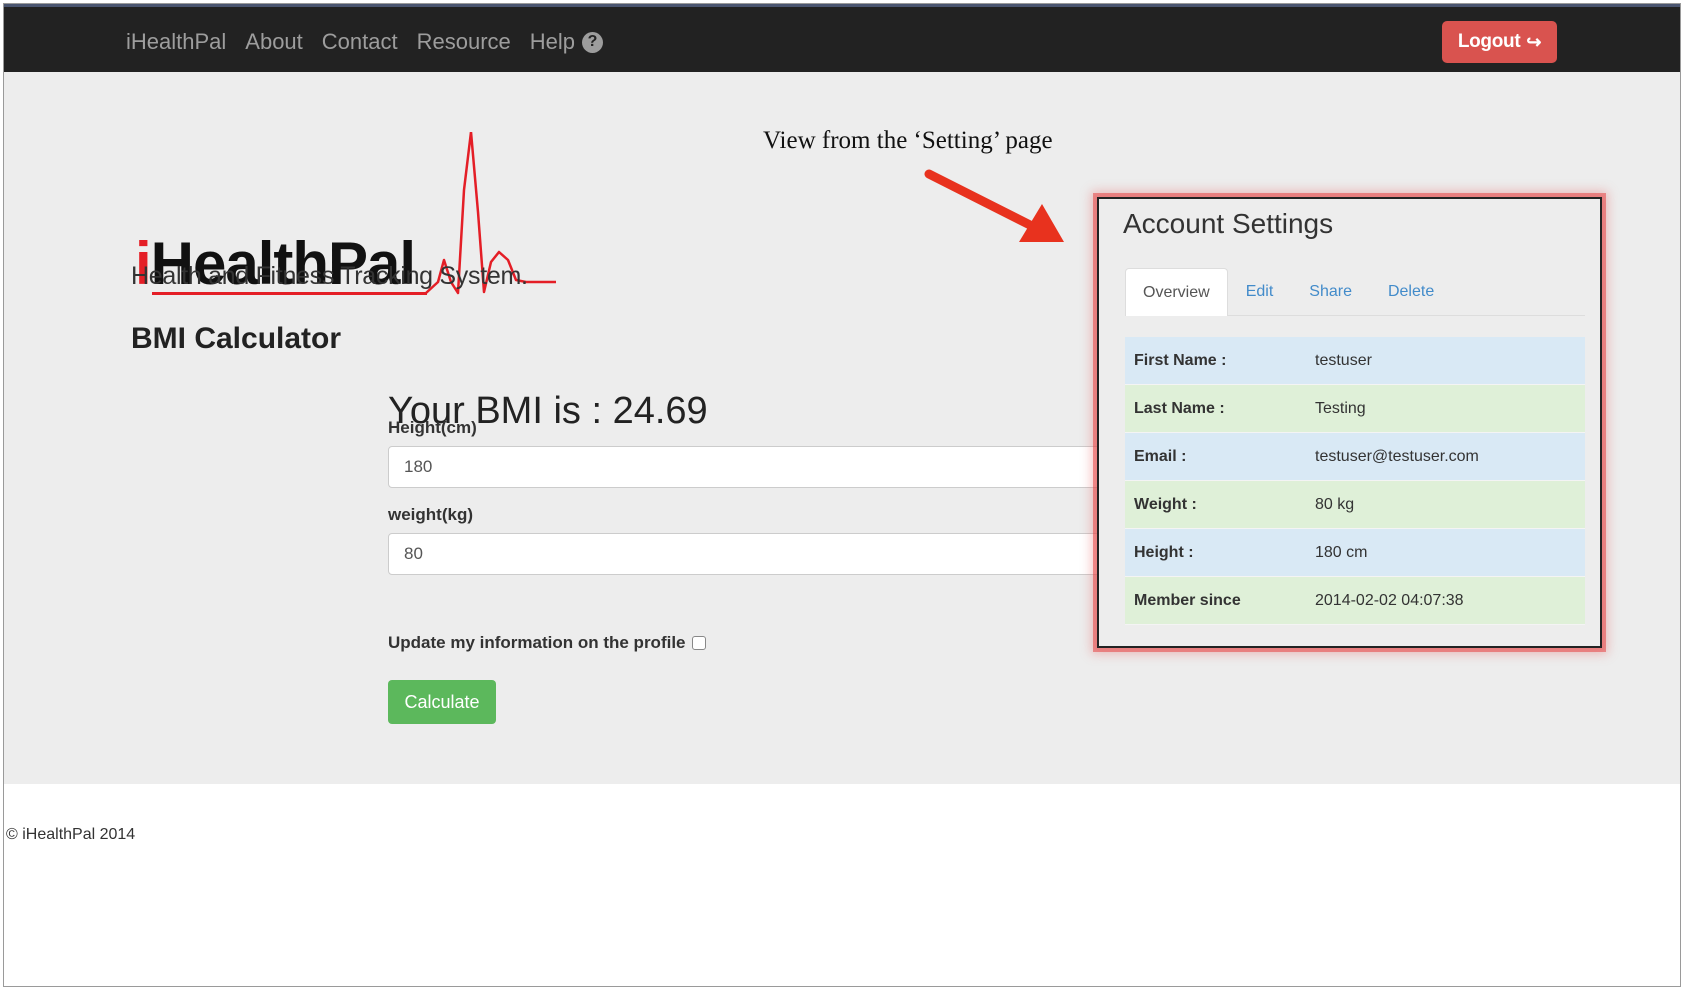 The height and width of the screenshot is (990, 1684). Describe the element at coordinates (274, 42) in the screenshot. I see `nav-about-link: About` at that location.